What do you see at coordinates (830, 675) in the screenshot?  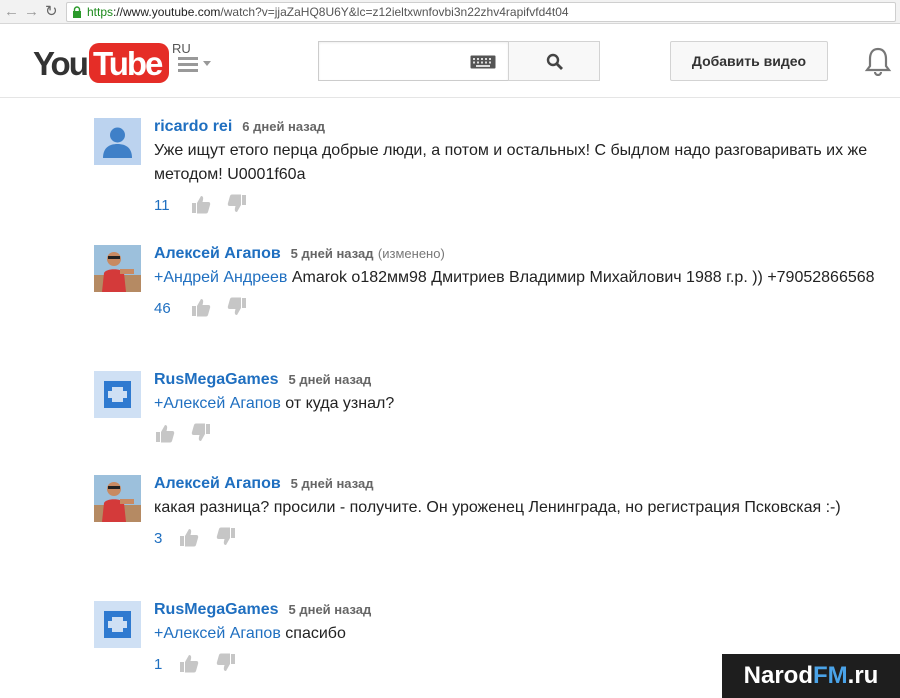 I see `watermark-part2: FM` at bounding box center [830, 675].